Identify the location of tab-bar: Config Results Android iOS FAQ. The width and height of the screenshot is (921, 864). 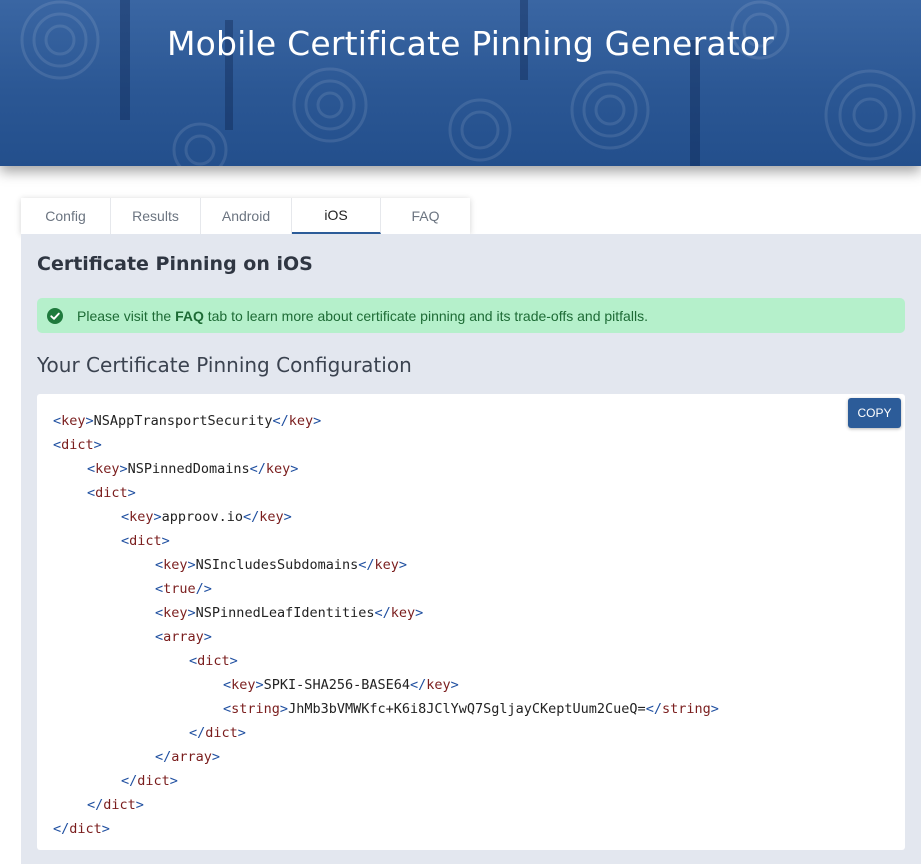
(245, 216).